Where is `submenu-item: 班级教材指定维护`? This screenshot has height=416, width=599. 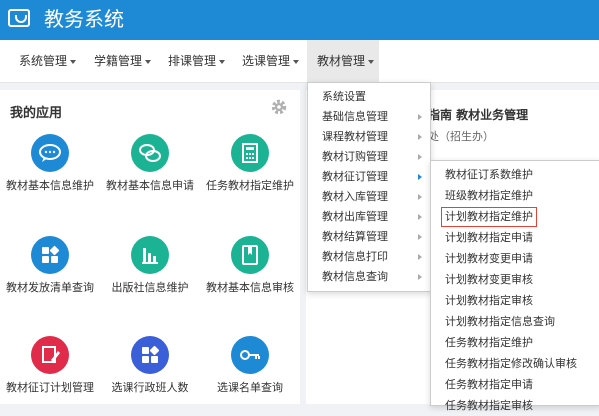
submenu-item: 班级教材指定维护 is located at coordinates (515, 196).